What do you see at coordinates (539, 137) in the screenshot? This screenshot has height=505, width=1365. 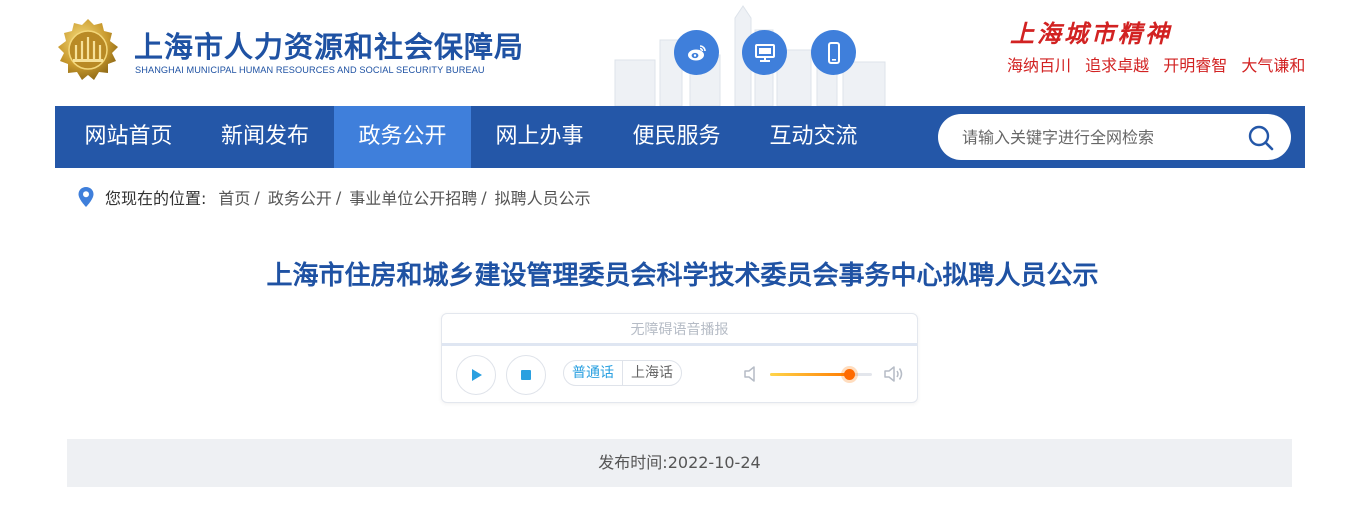 I see `nav-item-online-services: 网上办事` at bounding box center [539, 137].